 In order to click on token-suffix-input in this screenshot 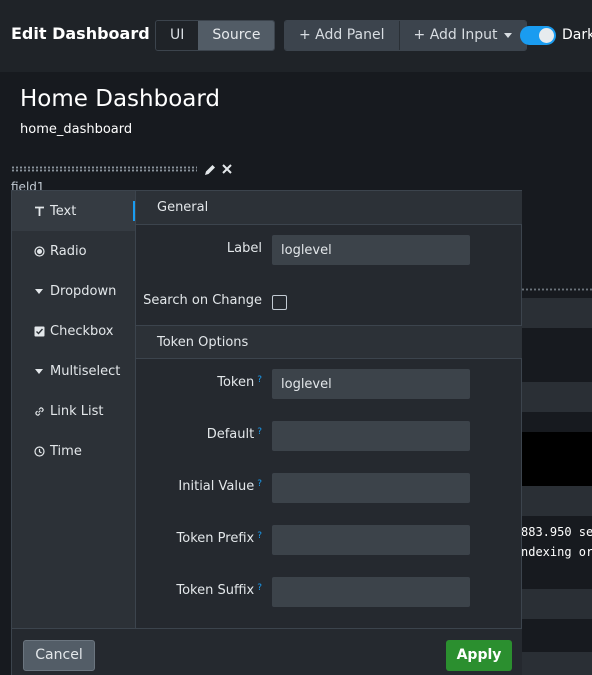, I will do `click(371, 592)`.